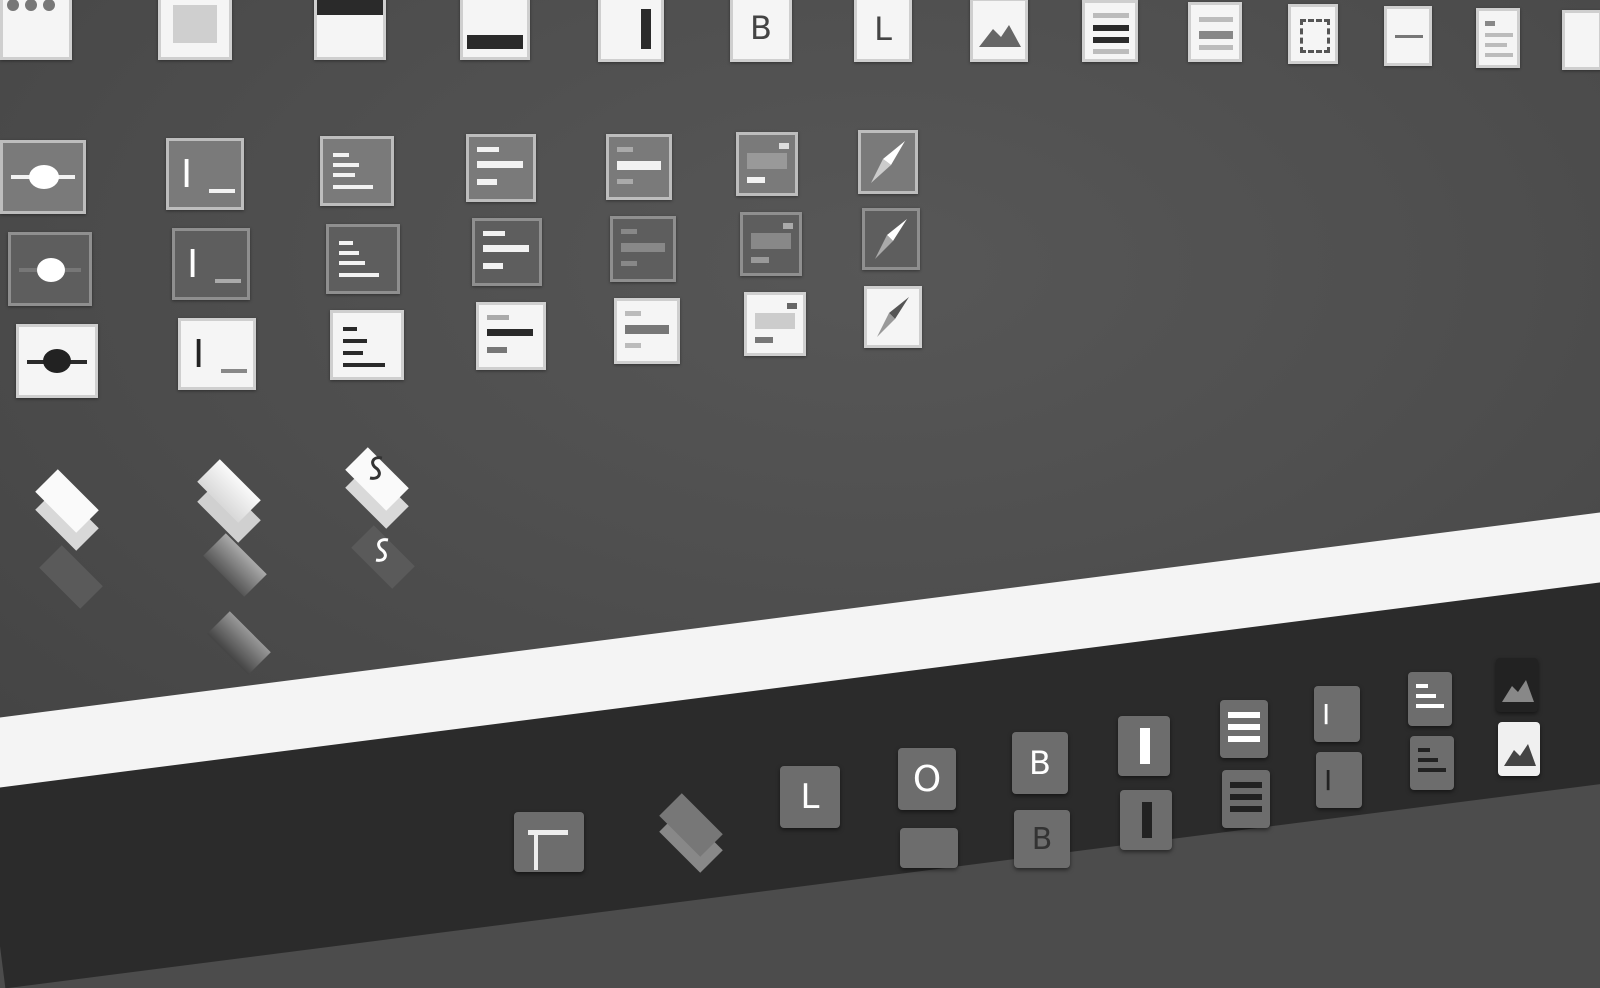  I want to click on text-field-light-icon: I, so click(217, 354).